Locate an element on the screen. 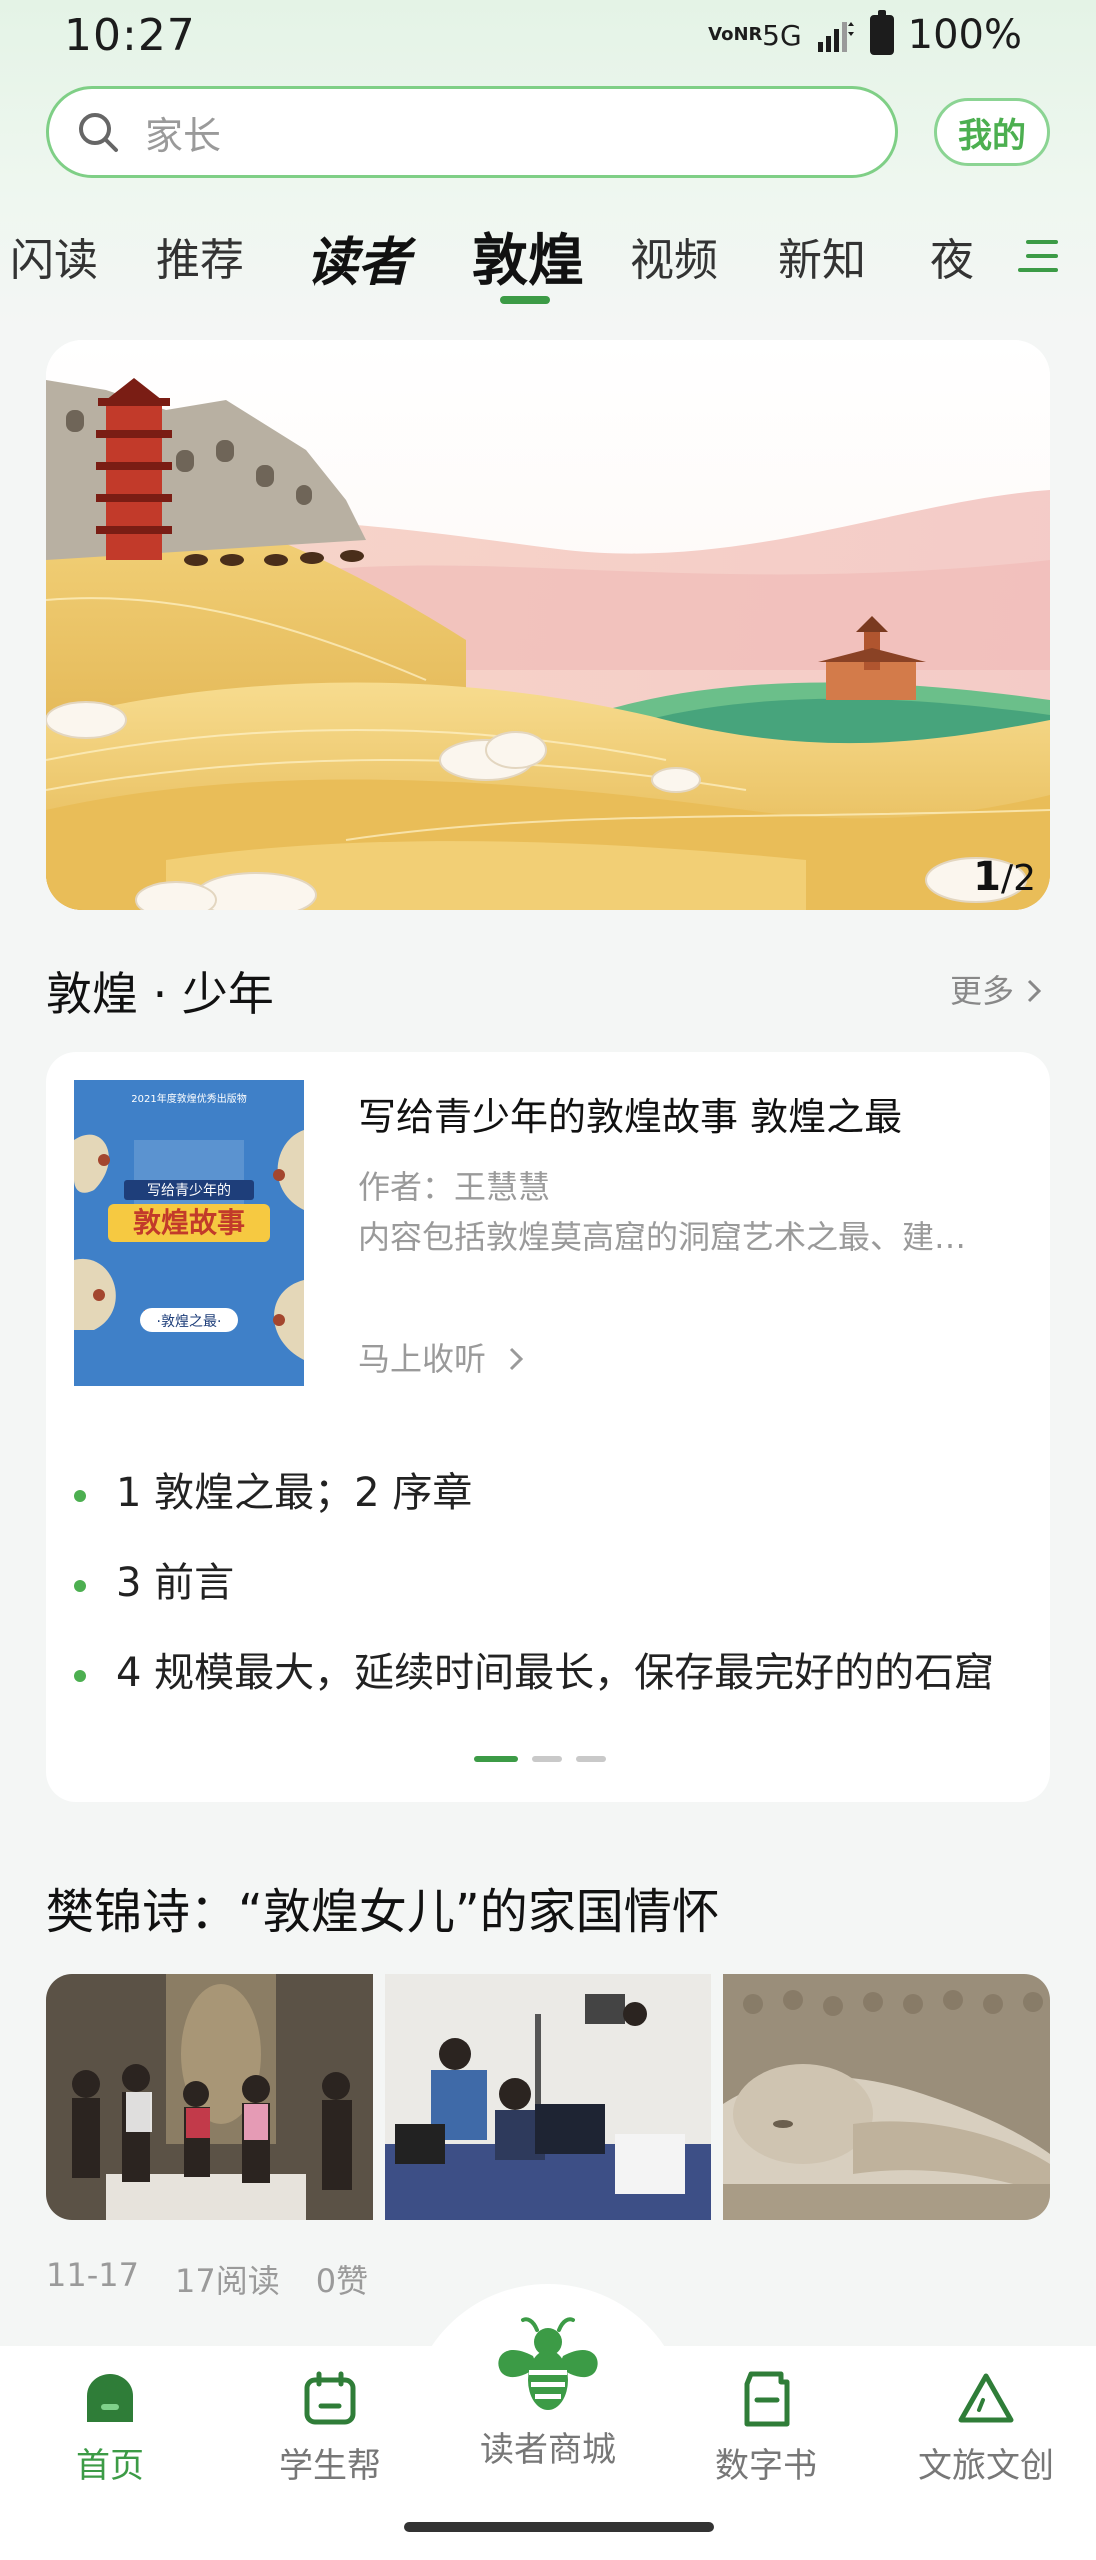  book-title: 写给青少年的敦煌故事 敦煌之最 is located at coordinates (630, 1113).